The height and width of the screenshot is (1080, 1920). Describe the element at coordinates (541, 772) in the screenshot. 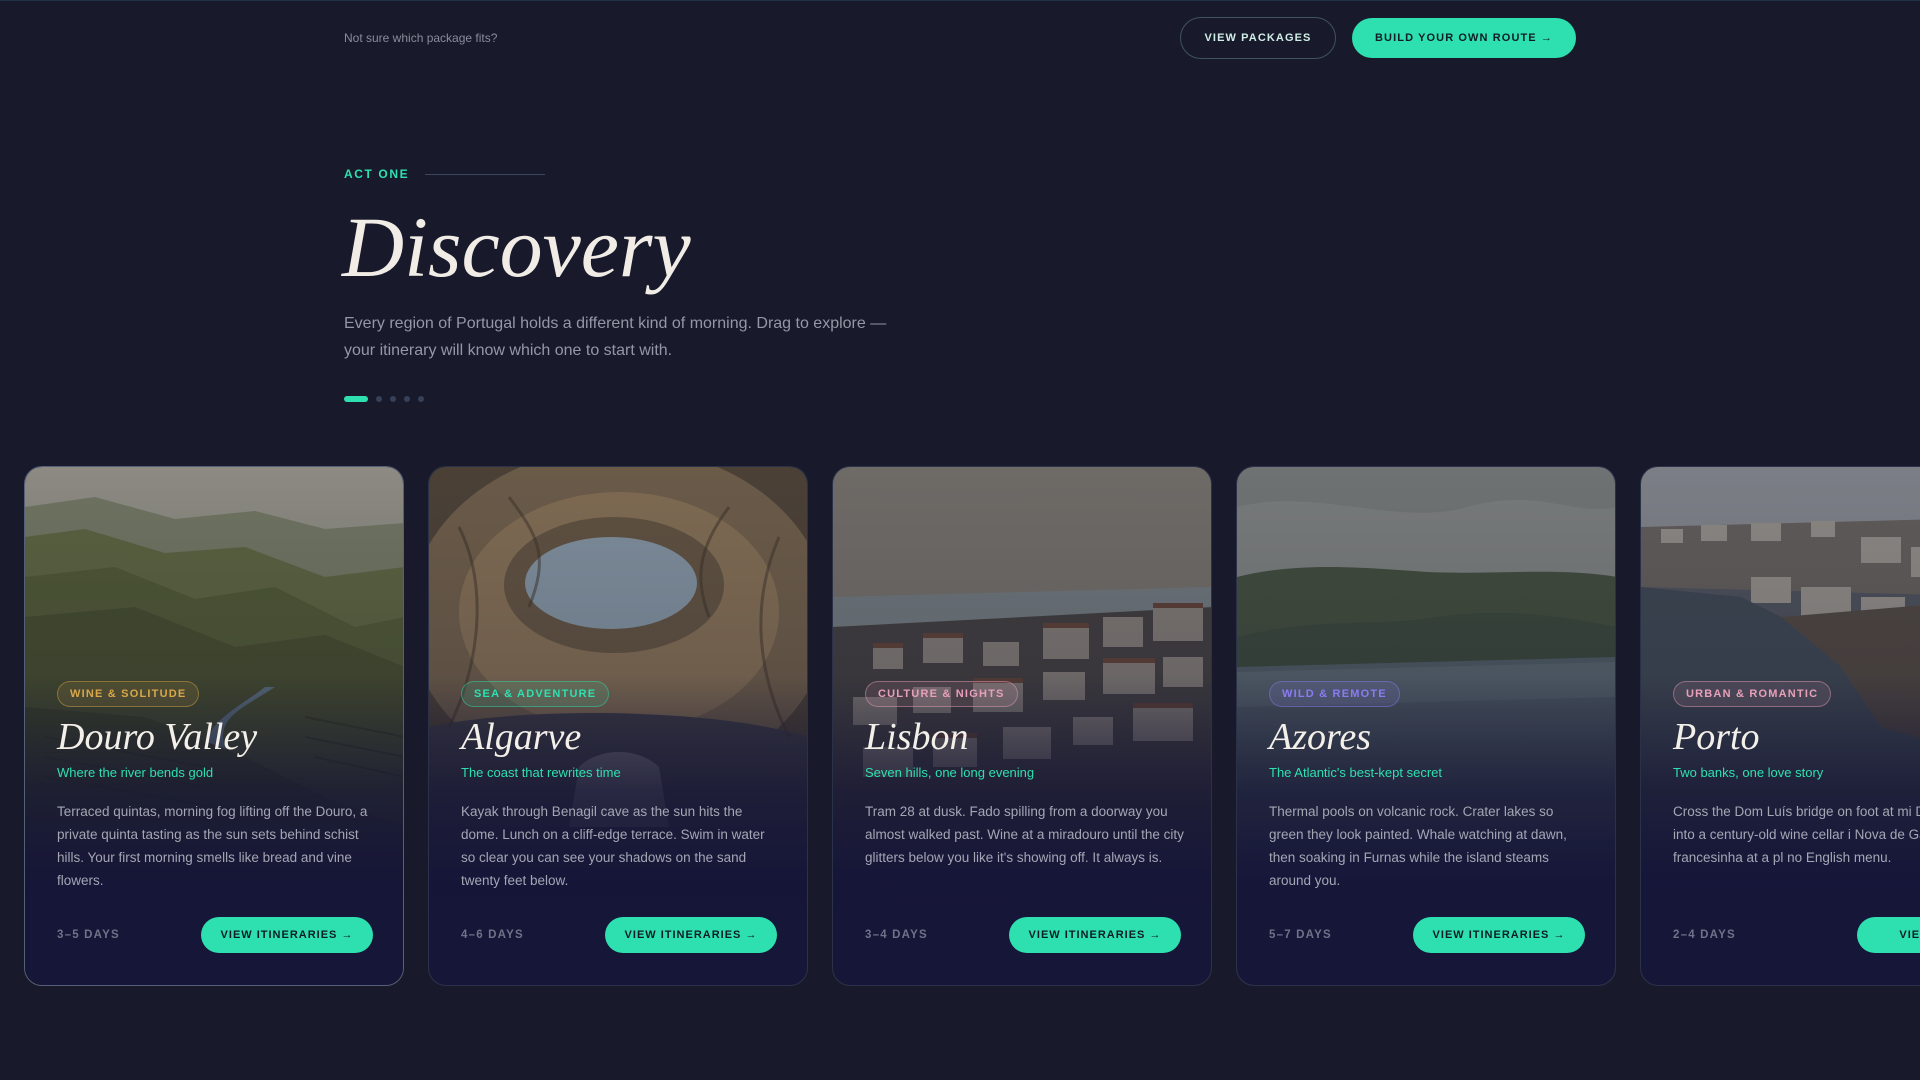

I see `card-tagline: The coast that rewrites time` at that location.